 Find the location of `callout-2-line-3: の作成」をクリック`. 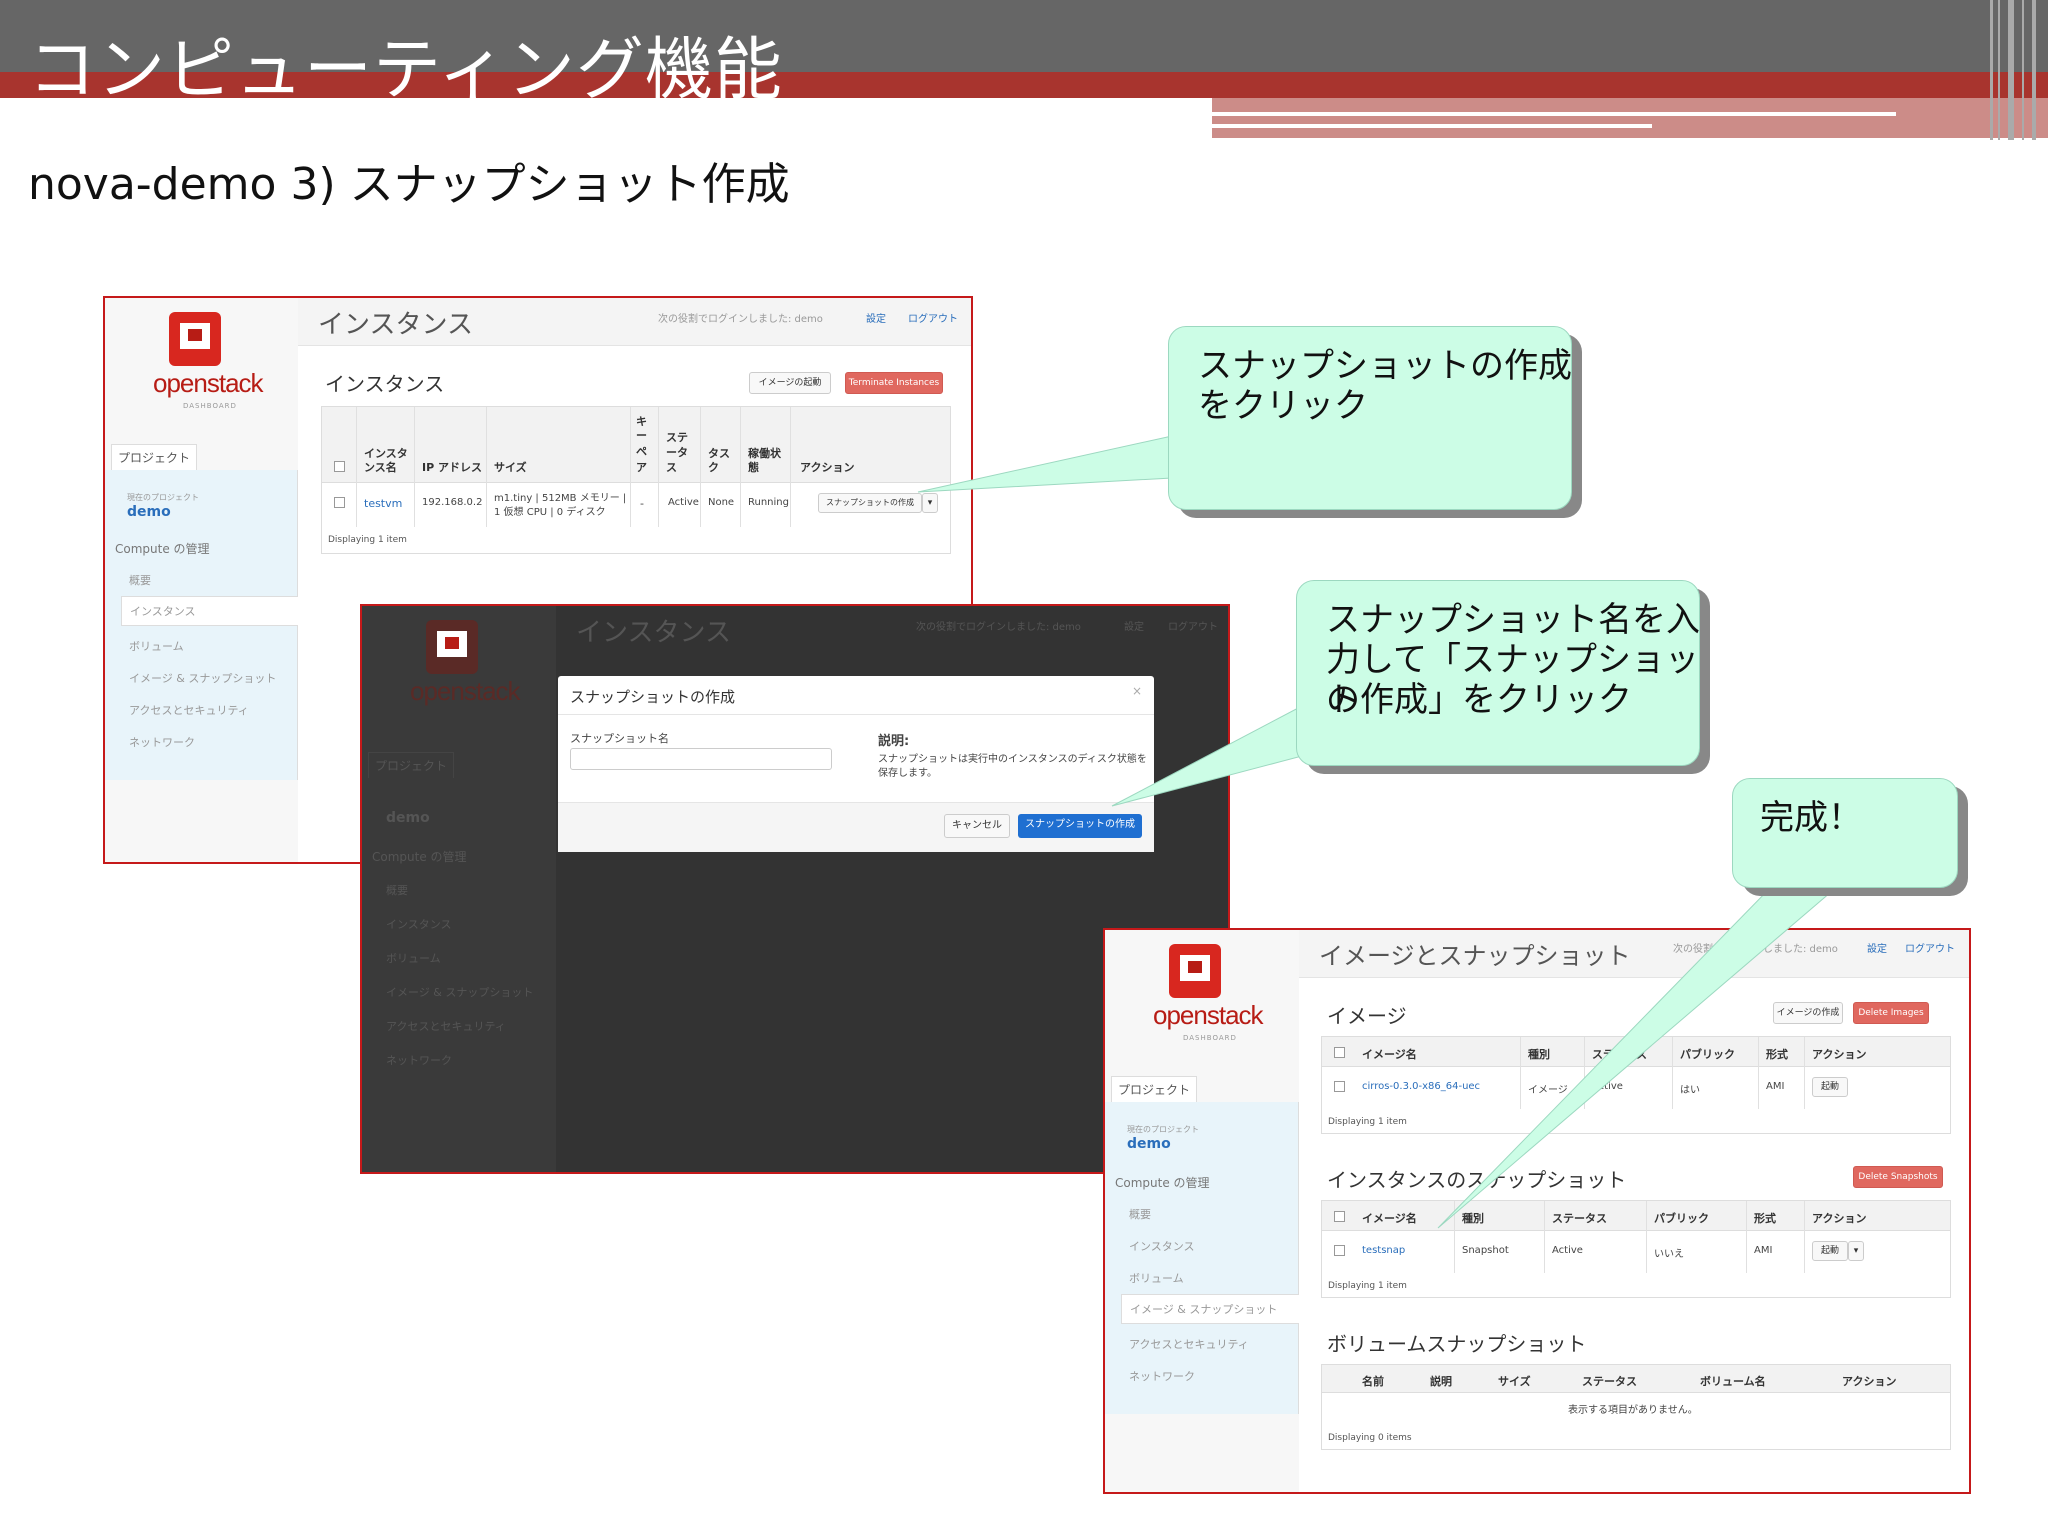

callout-2-line-3: の作成」をクリック is located at coordinates (1479, 700).